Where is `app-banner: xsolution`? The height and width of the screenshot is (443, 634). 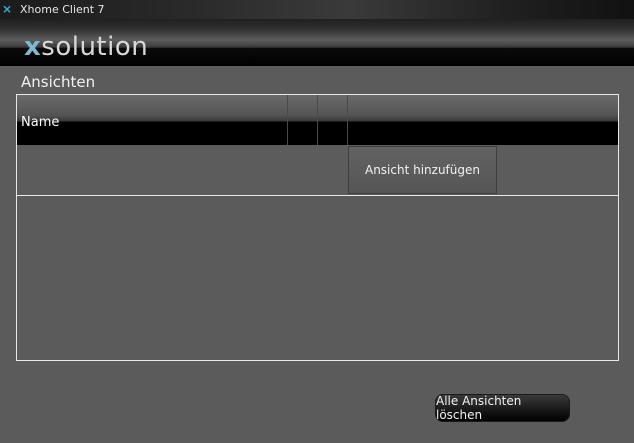 app-banner: xsolution is located at coordinates (317, 42).